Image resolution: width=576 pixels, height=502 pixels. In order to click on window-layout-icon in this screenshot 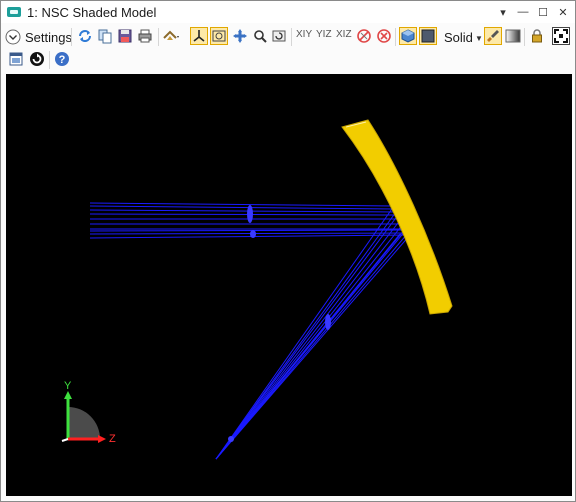, I will do `click(16, 59)`.